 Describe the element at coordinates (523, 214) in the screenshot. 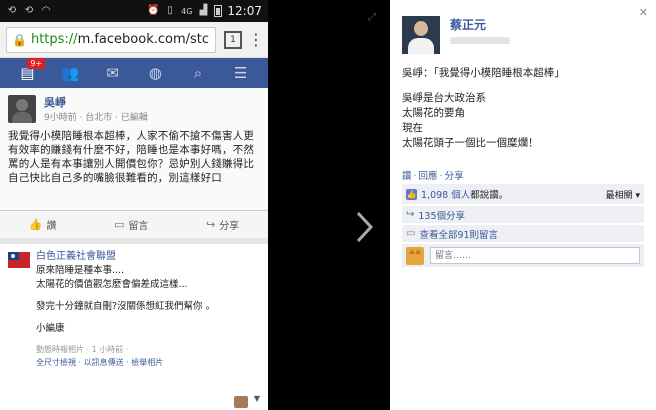

I see `shares-summary: ↪ 135個分享` at that location.